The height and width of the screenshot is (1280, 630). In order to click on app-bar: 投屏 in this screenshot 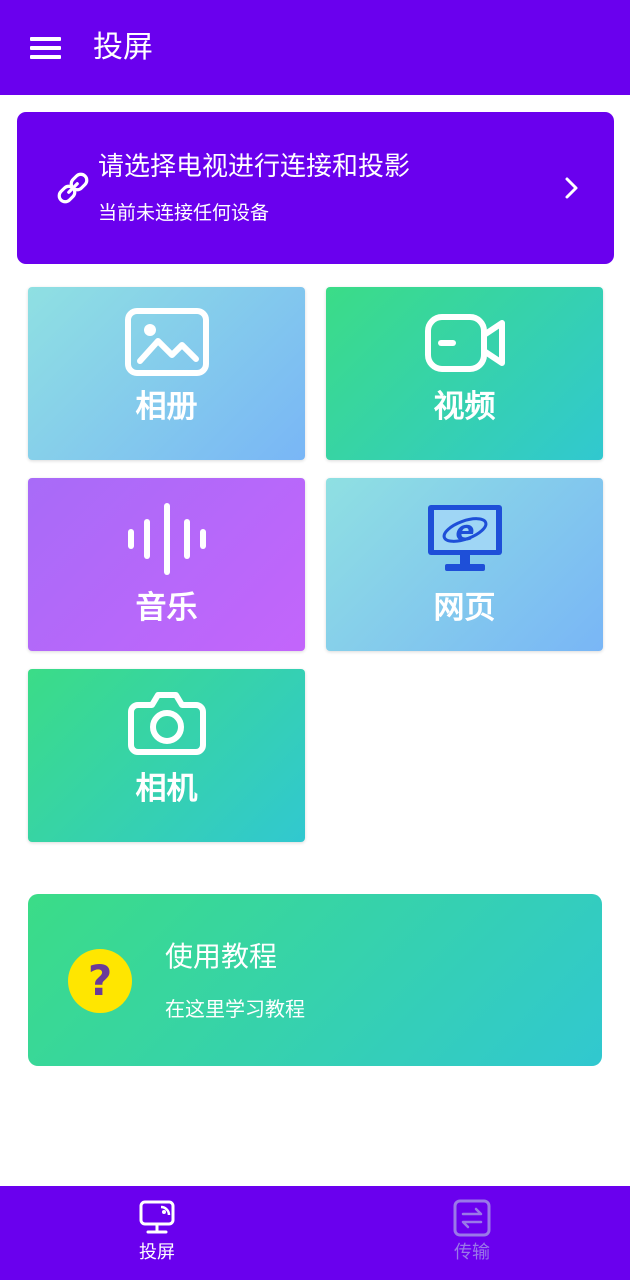, I will do `click(315, 47)`.